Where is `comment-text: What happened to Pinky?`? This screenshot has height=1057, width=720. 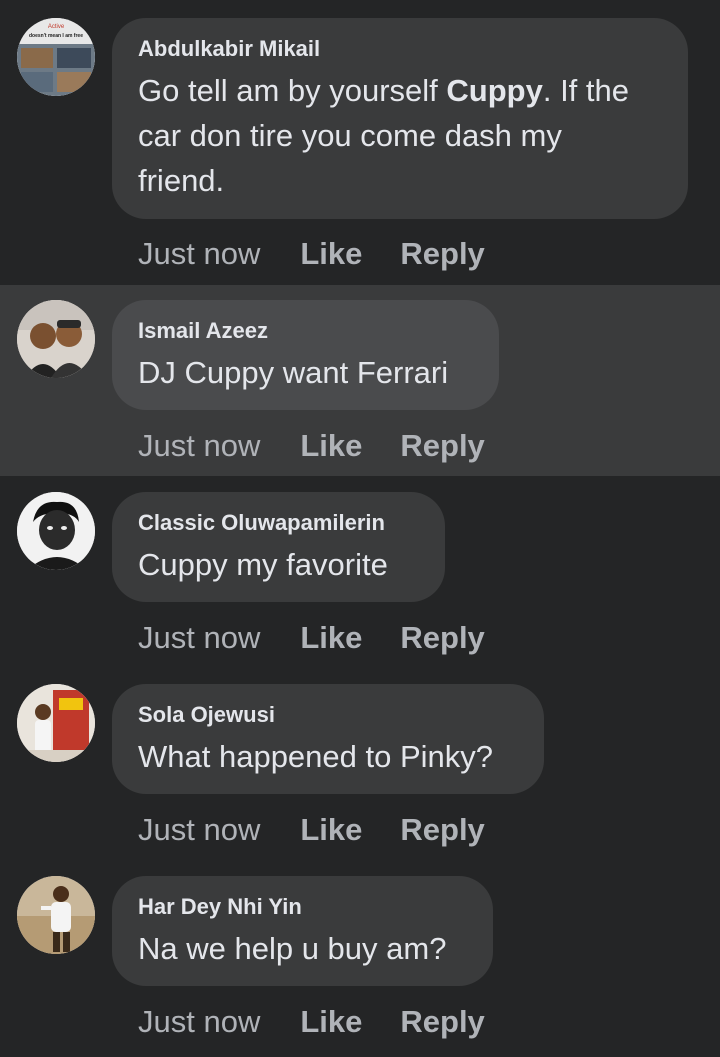
comment-text: What happened to Pinky? is located at coordinates (316, 756).